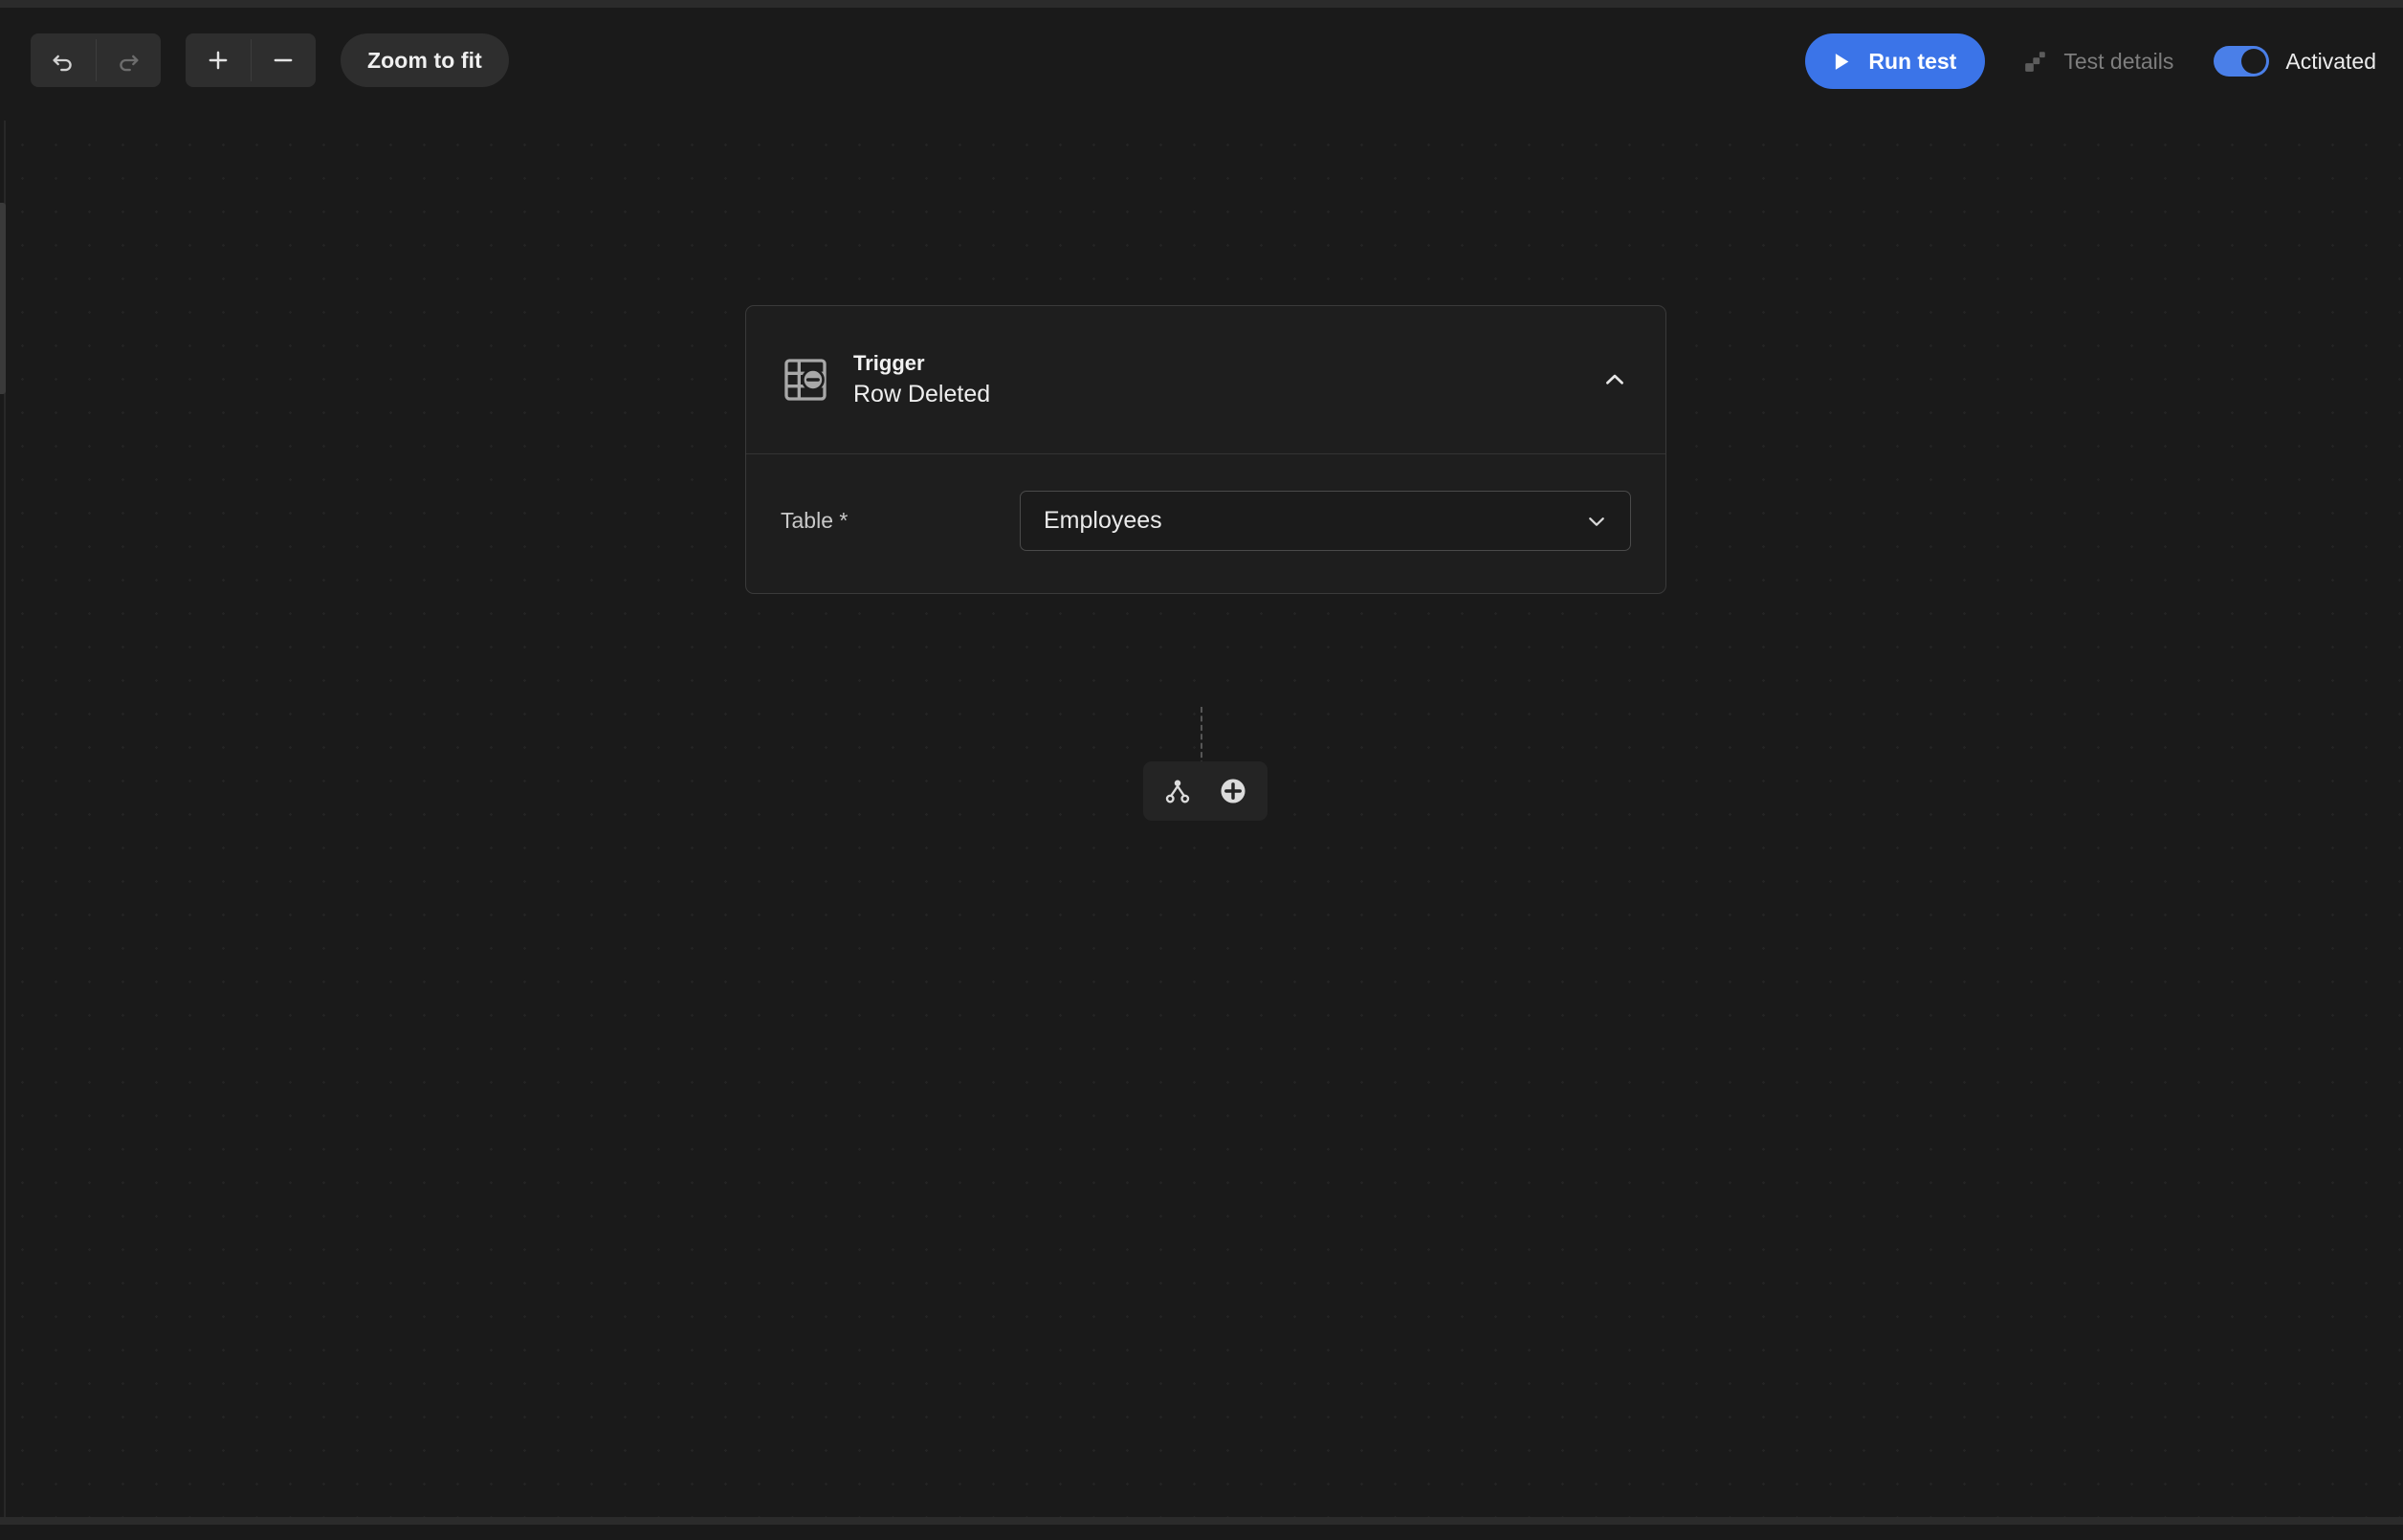 This screenshot has height=1540, width=2403. What do you see at coordinates (805, 380) in the screenshot?
I see `table-row-deleted-icon` at bounding box center [805, 380].